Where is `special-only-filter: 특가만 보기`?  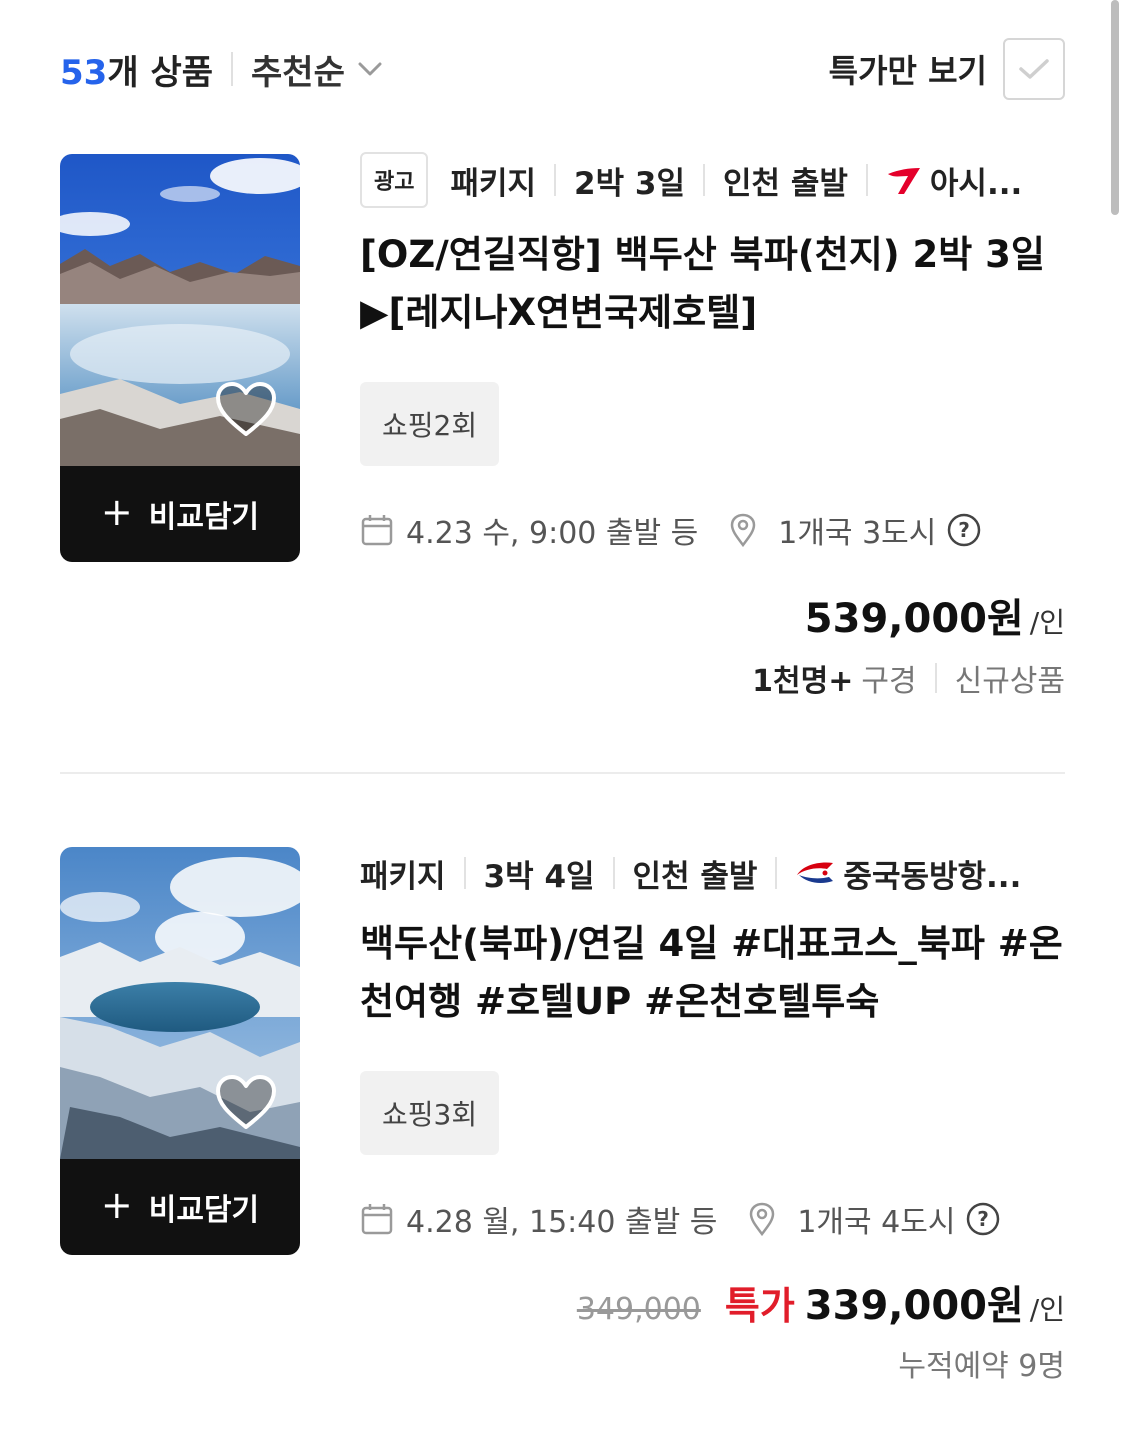
special-only-filter: 특가만 보기 is located at coordinates (947, 69).